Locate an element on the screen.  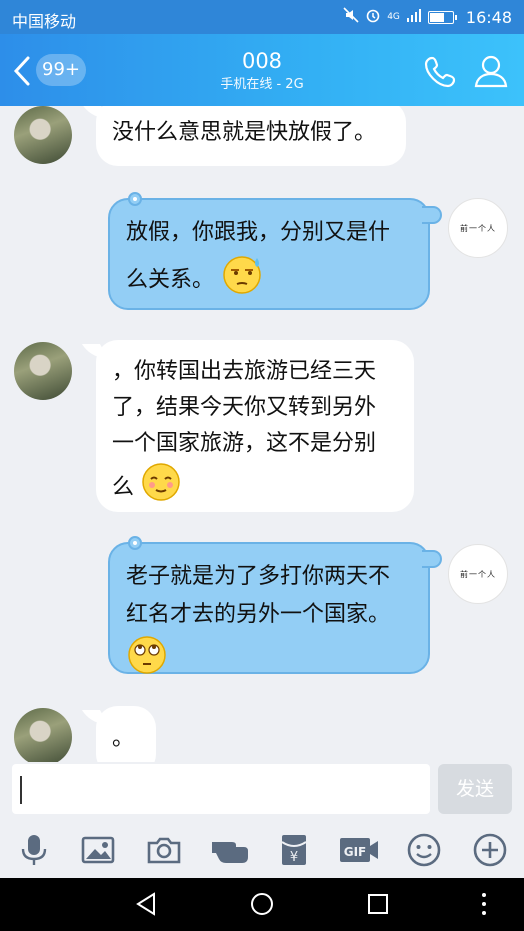
profile-button is located at coordinates (491, 71).